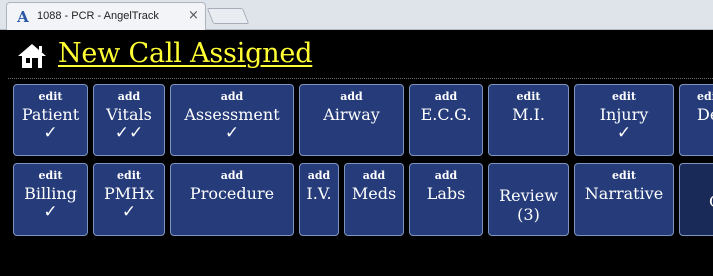 This screenshot has width=713, height=276. I want to click on ecg-button: add E.C.G., so click(446, 120).